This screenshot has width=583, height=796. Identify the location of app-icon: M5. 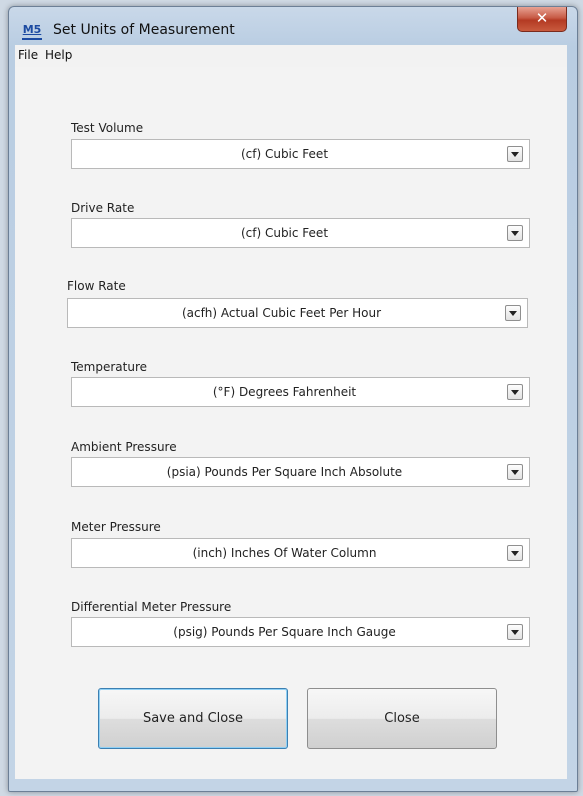
(32, 31).